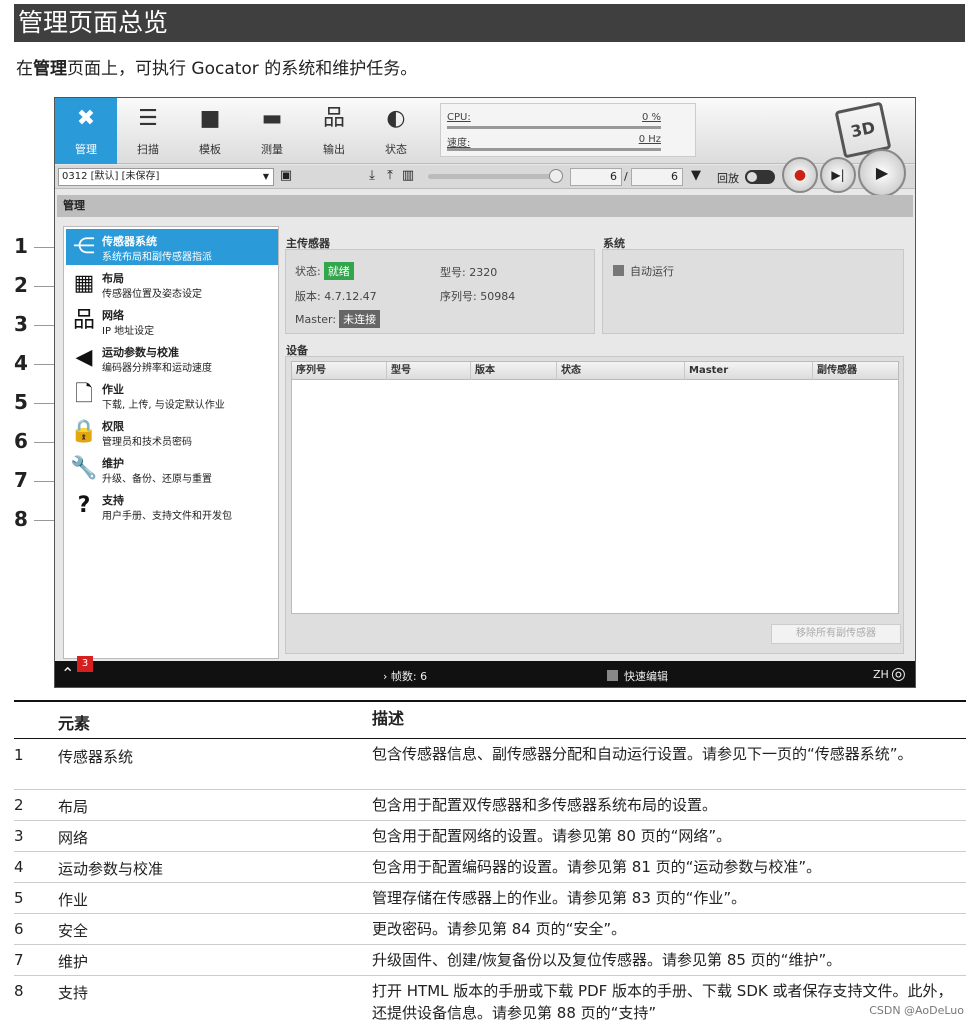 The width and height of the screenshot is (976, 1025). What do you see at coordinates (210, 118) in the screenshot?
I see `cubes-icon: ■` at bounding box center [210, 118].